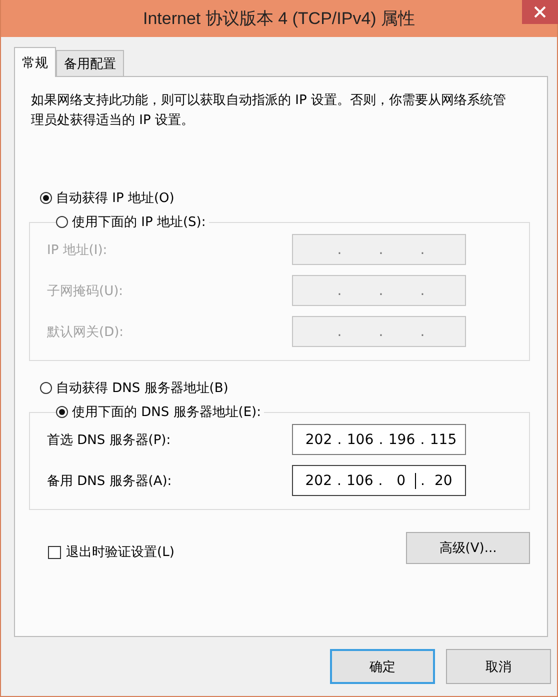 Image resolution: width=558 pixels, height=697 pixels. I want to click on field-label: 子网掩码(U):, so click(85, 291).